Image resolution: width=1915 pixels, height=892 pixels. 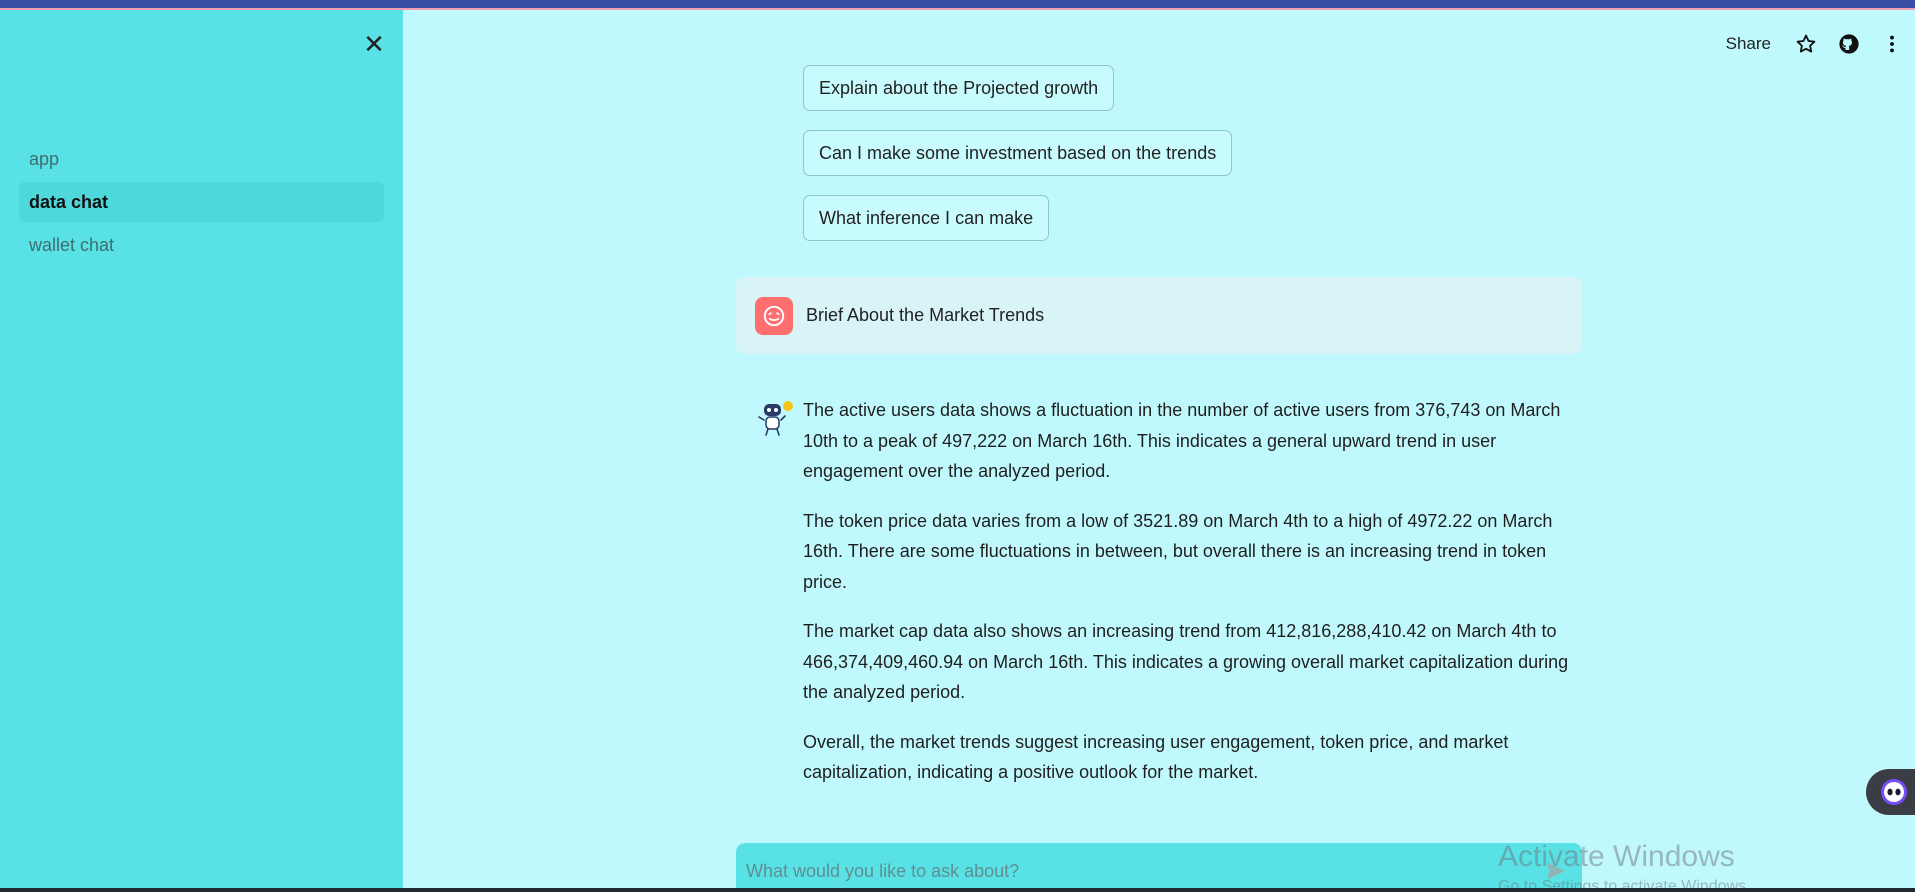 What do you see at coordinates (1748, 44) in the screenshot?
I see `share-button: Share` at bounding box center [1748, 44].